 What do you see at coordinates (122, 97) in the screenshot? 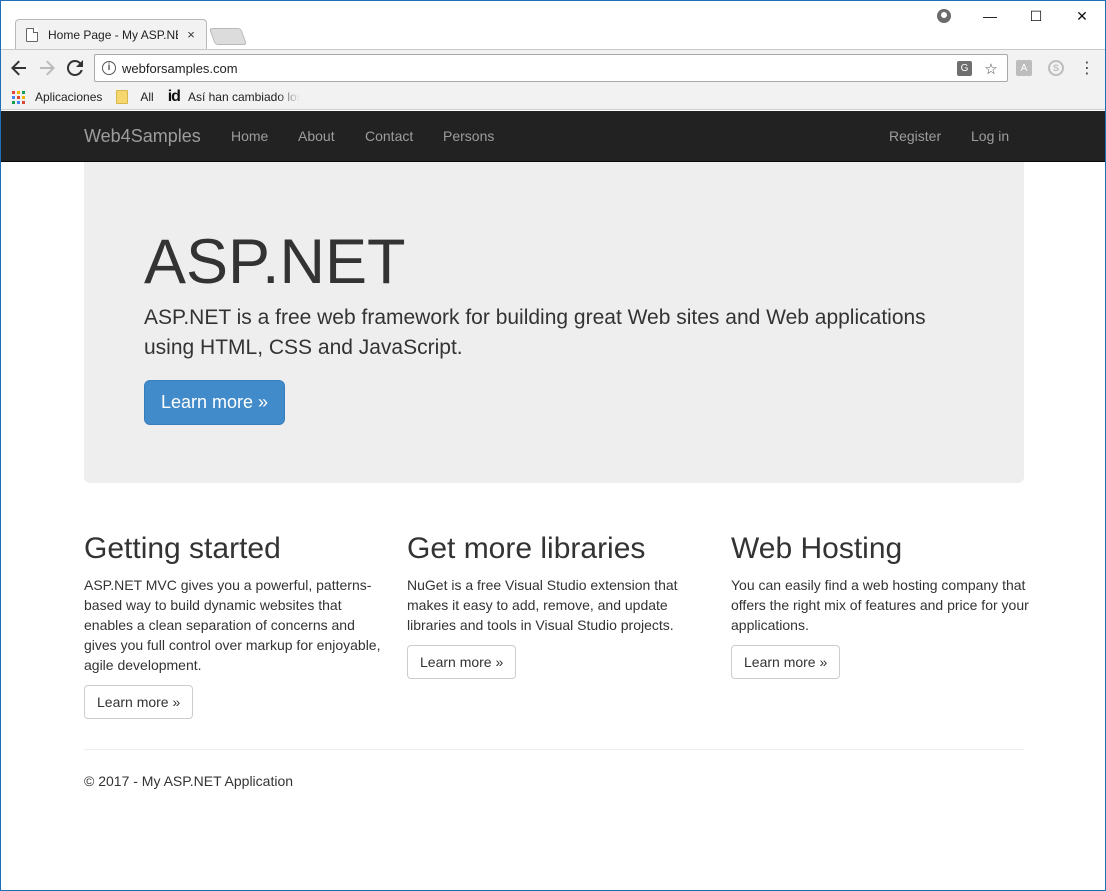
I see `folder-icon` at bounding box center [122, 97].